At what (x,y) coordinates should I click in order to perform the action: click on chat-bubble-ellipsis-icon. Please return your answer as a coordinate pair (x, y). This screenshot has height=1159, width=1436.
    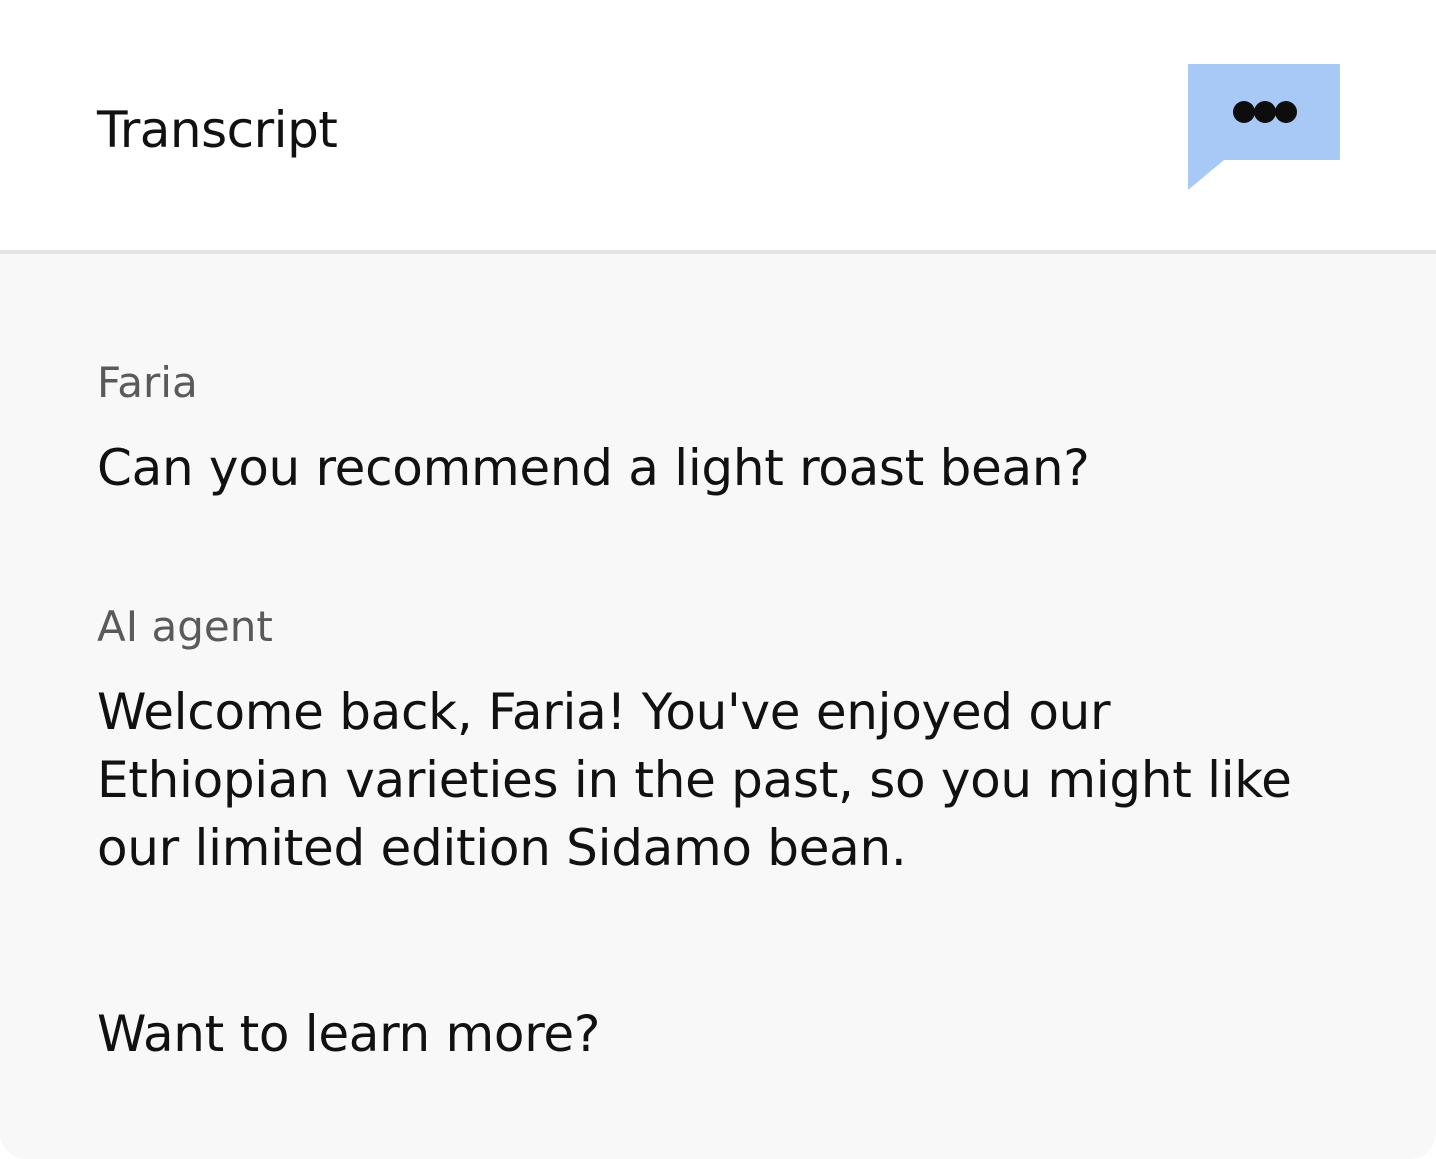
    Looking at the image, I should click on (1264, 127).